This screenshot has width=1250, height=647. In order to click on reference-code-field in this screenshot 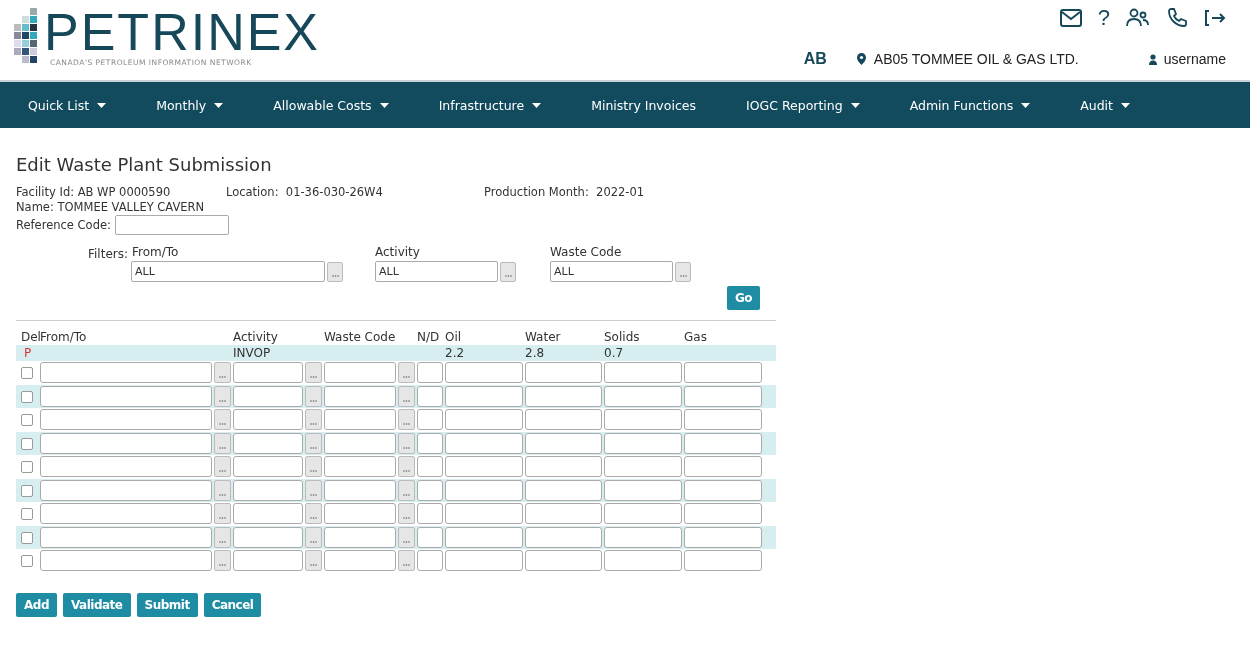, I will do `click(171, 225)`.